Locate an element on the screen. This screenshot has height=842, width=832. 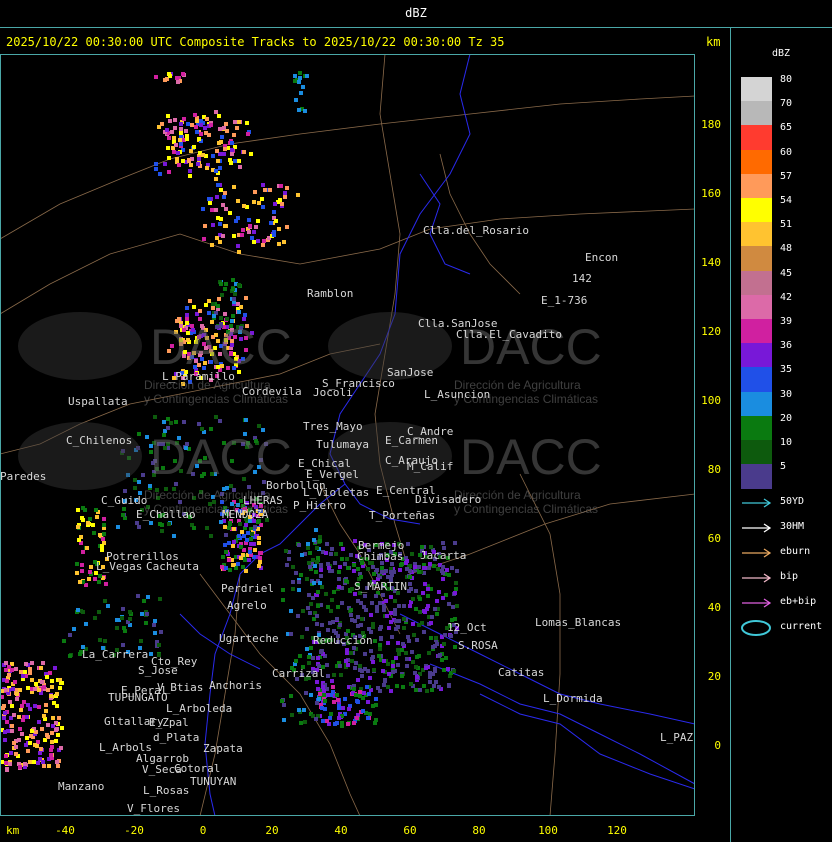
y-tick-label: 20 is located at coordinates (714, 676).